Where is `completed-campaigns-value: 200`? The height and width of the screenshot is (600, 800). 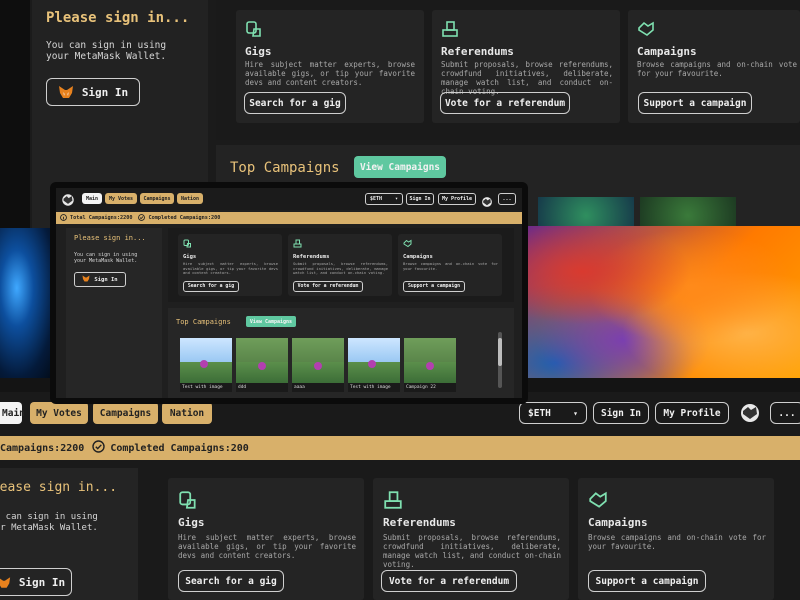
completed-campaigns-value: 200 is located at coordinates (239, 448).